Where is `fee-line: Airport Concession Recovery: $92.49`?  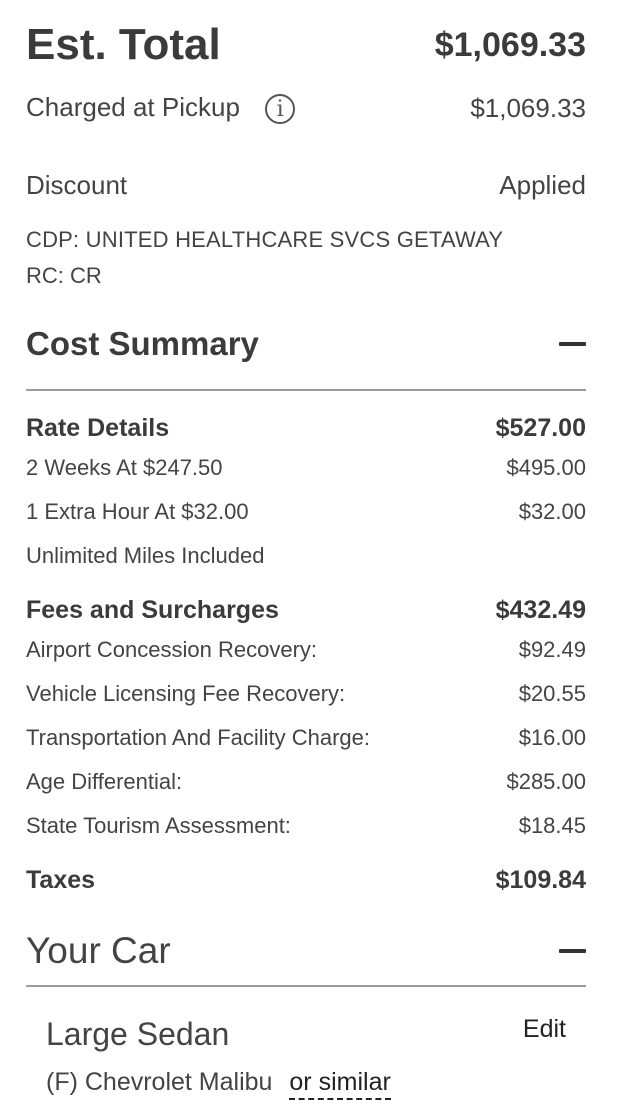
fee-line: Airport Concession Recovery: $92.49 is located at coordinates (306, 650).